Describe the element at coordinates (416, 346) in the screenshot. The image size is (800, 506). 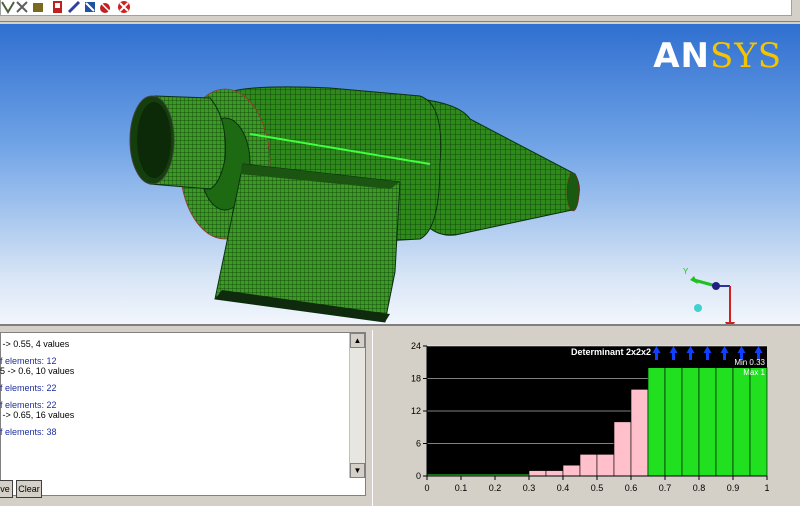
I see `y-tick-label: 24` at that location.